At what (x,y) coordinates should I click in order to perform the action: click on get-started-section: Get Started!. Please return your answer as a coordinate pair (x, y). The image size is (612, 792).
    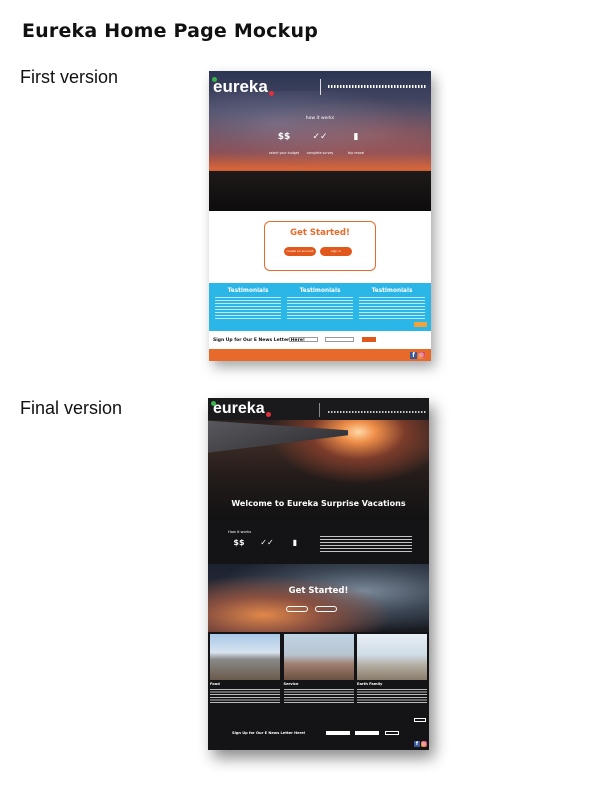
    Looking at the image, I should click on (318, 598).